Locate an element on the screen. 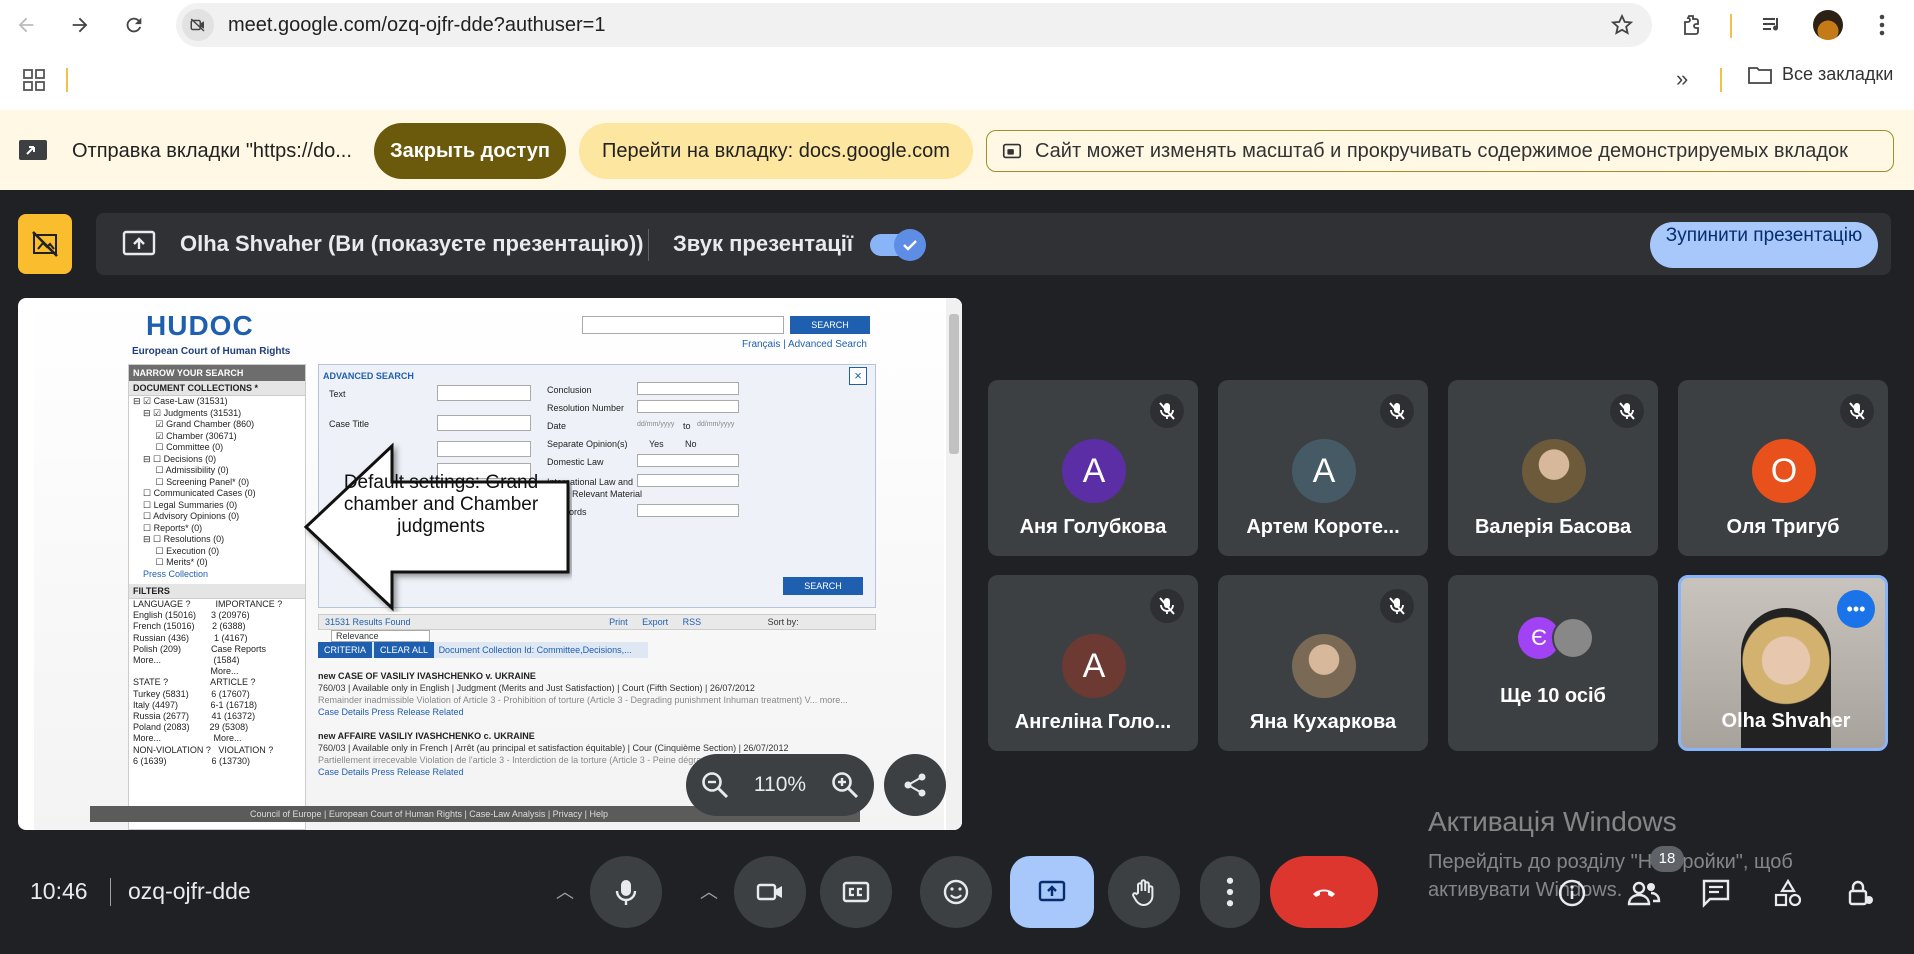 This screenshot has width=1914, height=954. avatar: А is located at coordinates (1094, 666).